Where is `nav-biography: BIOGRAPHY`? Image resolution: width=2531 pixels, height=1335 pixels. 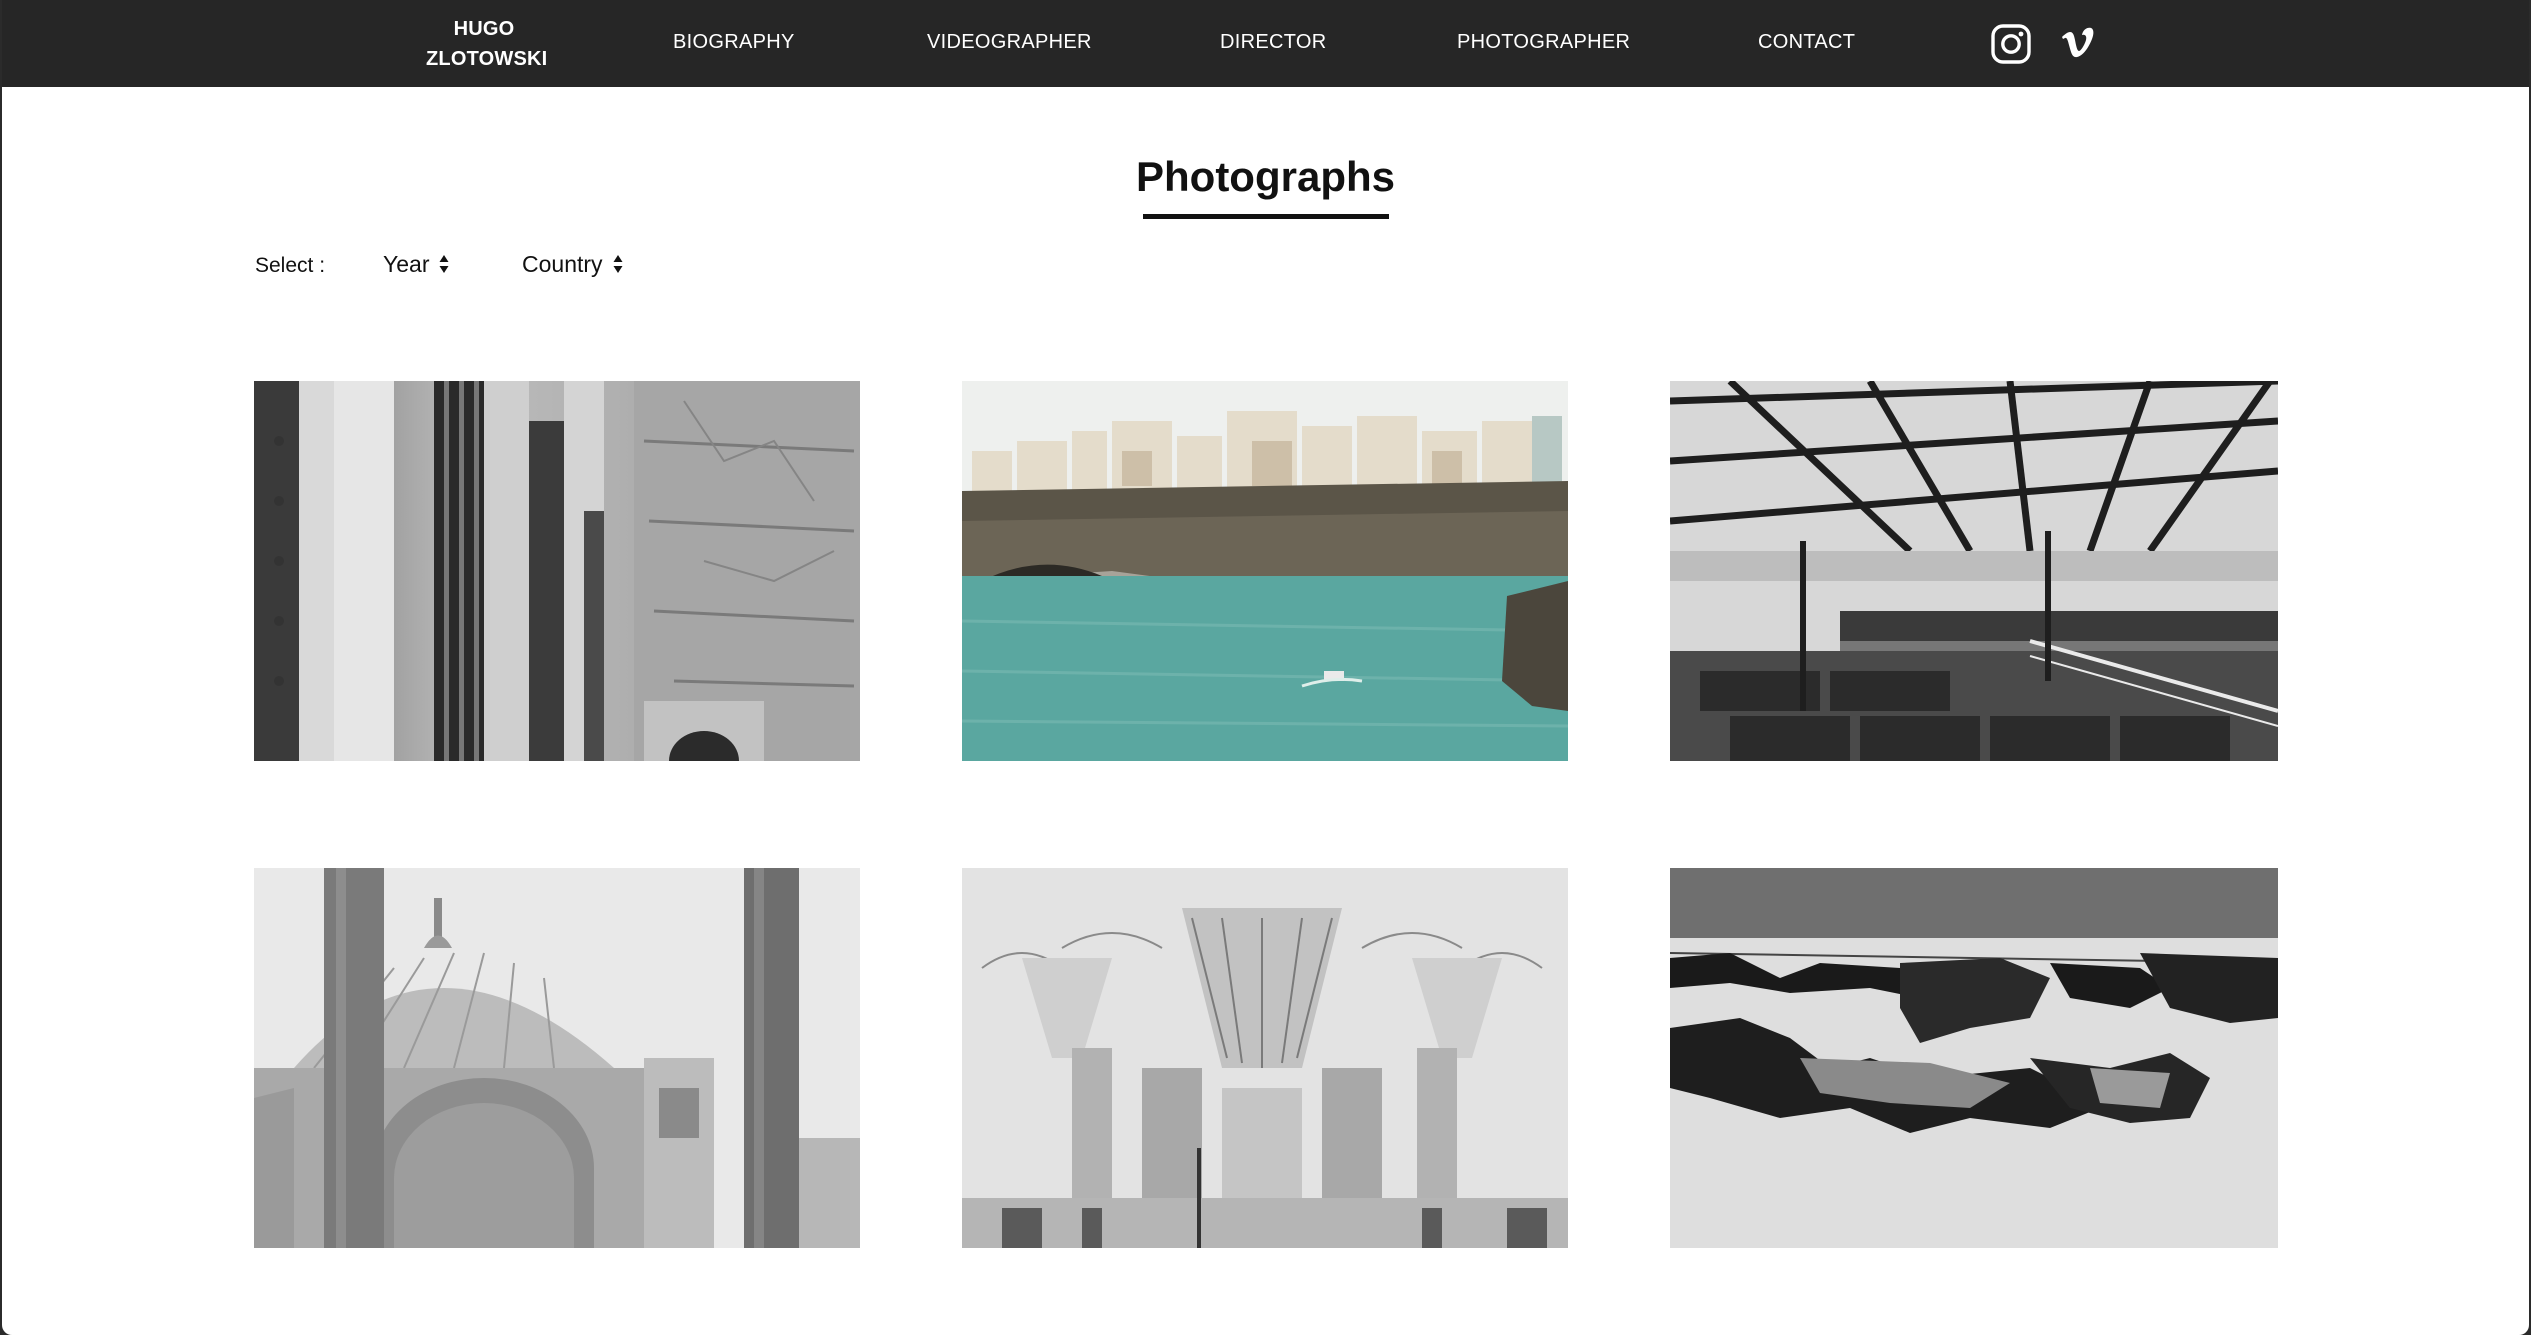 nav-biography: BIOGRAPHY is located at coordinates (734, 42).